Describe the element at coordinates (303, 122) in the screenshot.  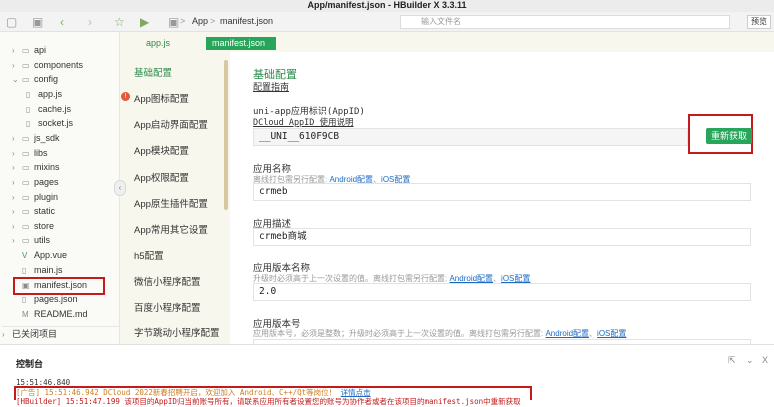
I see `appid-help-link: DCloud AppID 使用说明` at that location.